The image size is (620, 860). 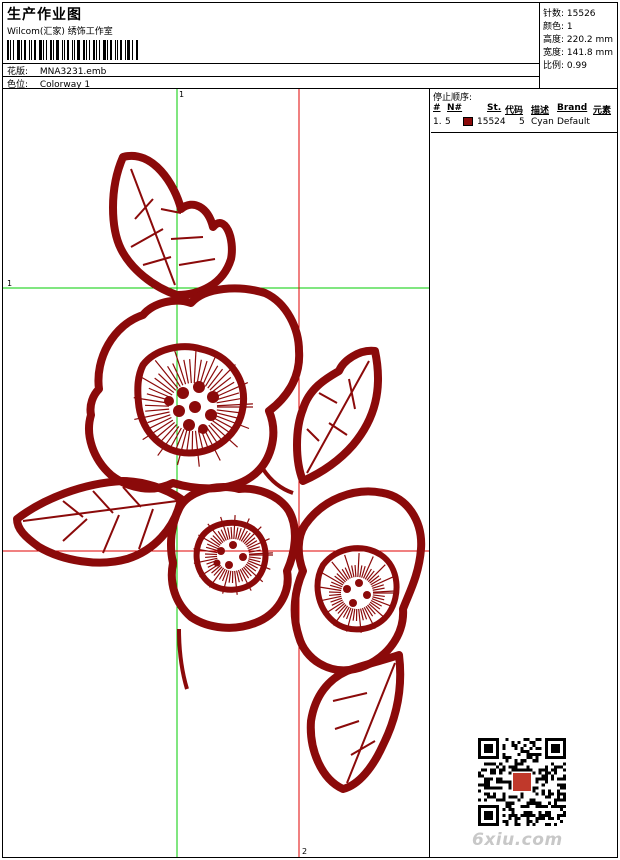 What do you see at coordinates (489, 749) in the screenshot?
I see `qr-finder` at bounding box center [489, 749].